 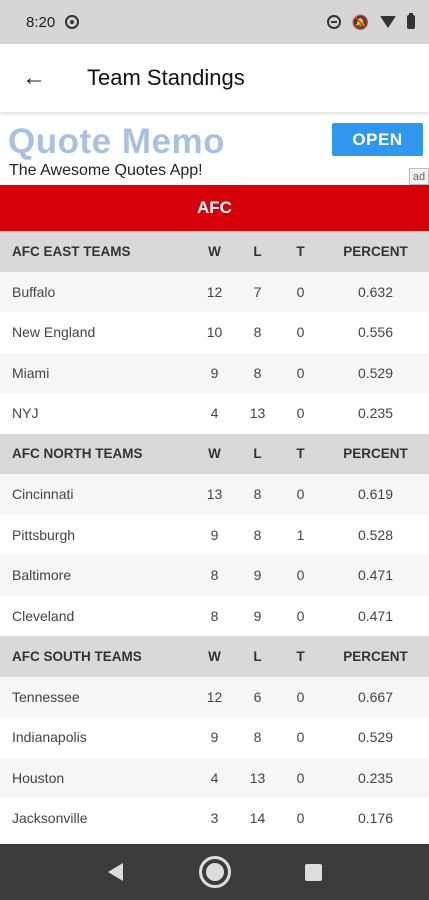 What do you see at coordinates (46, 696) in the screenshot?
I see `team-name: Tennessee` at bounding box center [46, 696].